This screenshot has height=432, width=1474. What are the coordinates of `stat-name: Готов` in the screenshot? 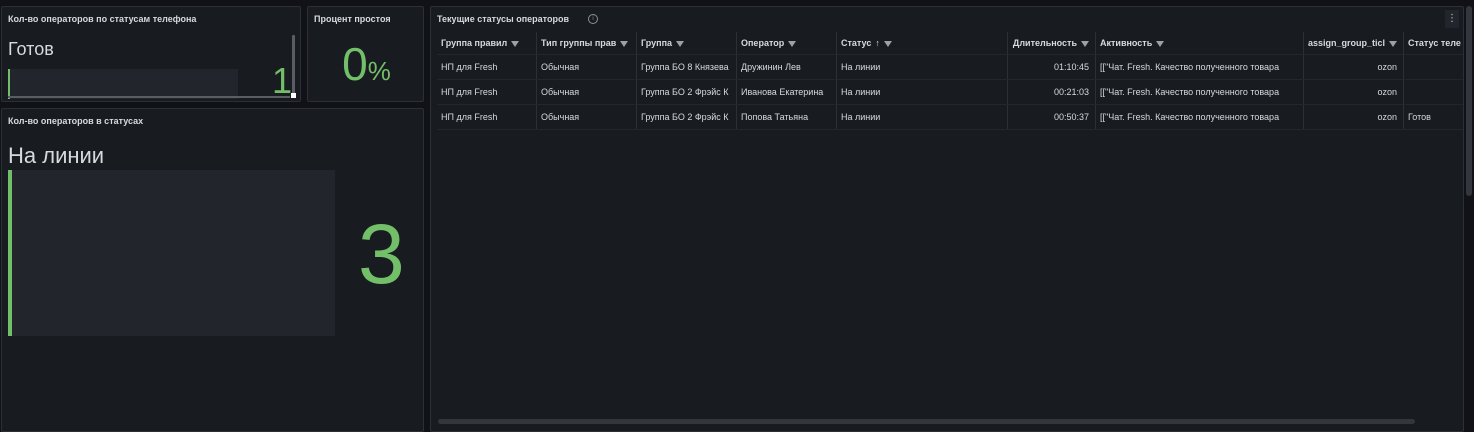 It's located at (31, 49).